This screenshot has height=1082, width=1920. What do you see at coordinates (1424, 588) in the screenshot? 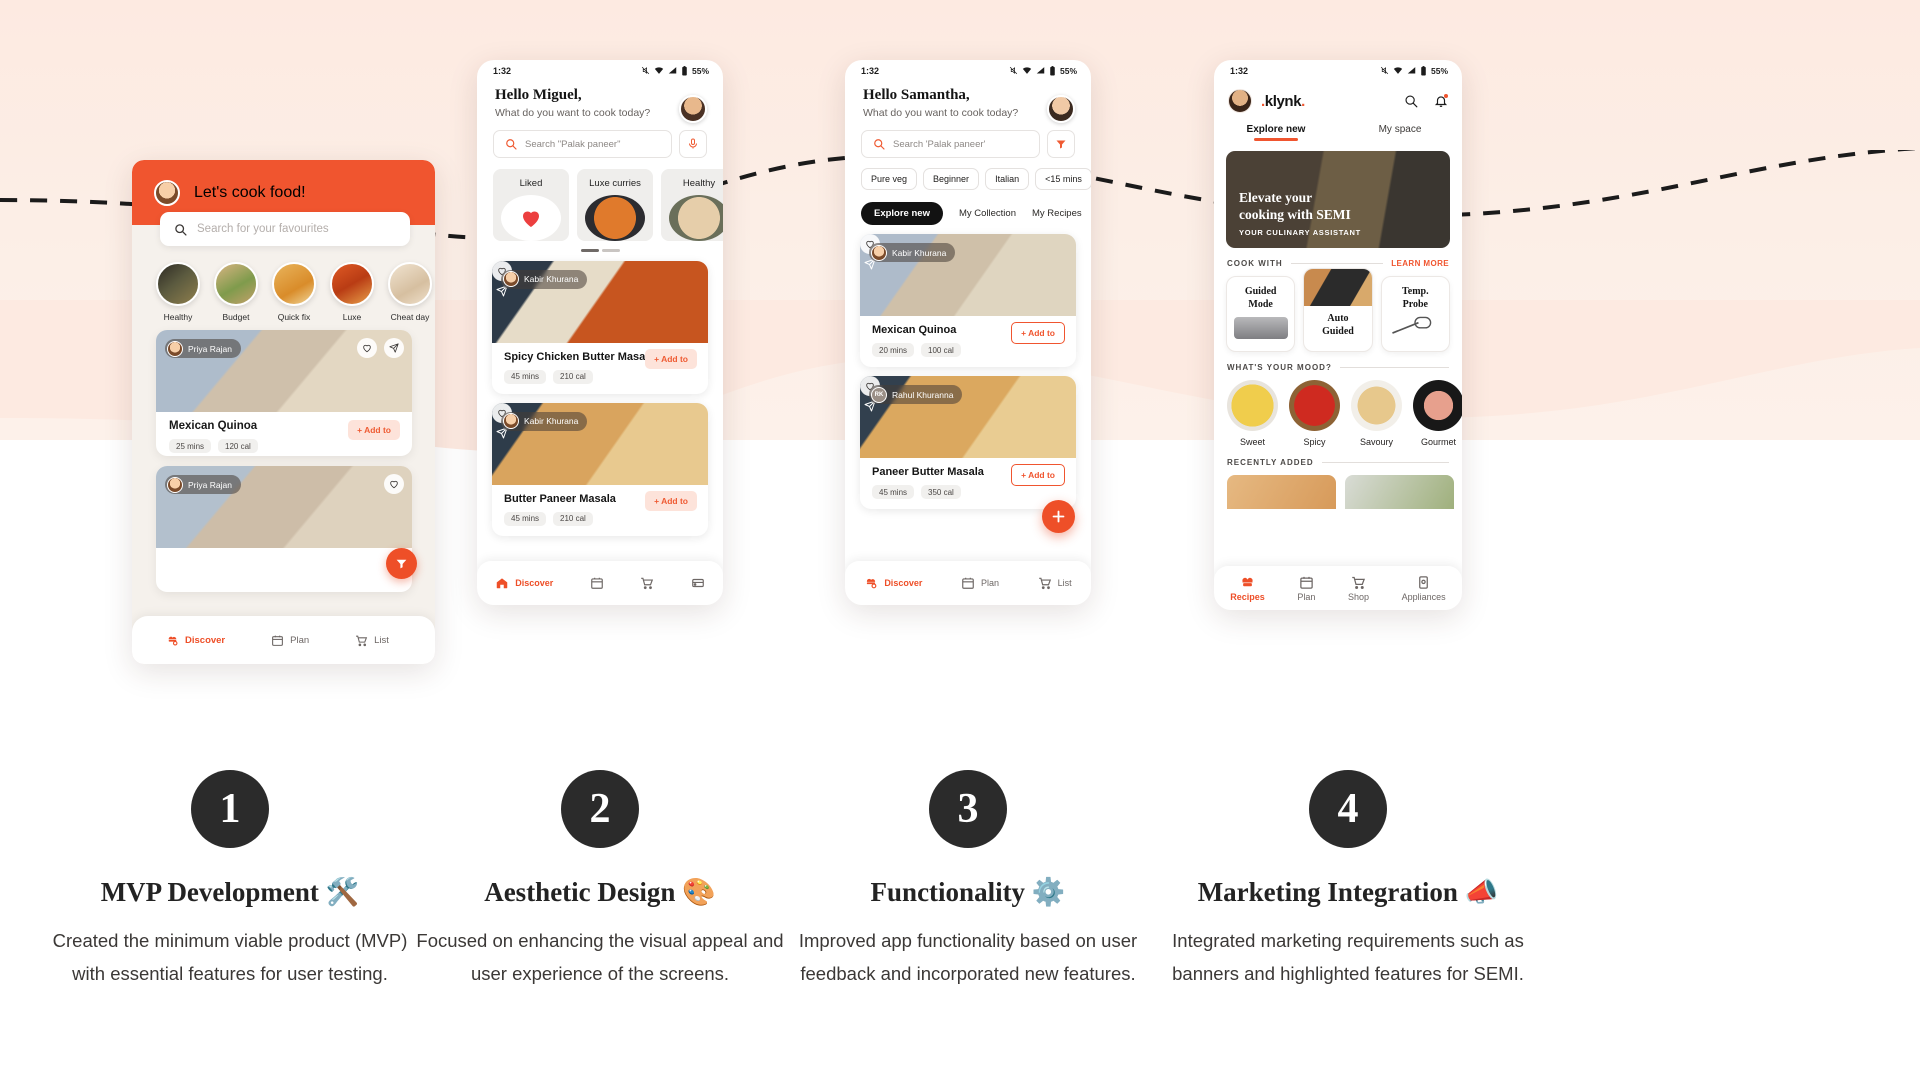
I see `nav-appliances: Appliances` at bounding box center [1424, 588].